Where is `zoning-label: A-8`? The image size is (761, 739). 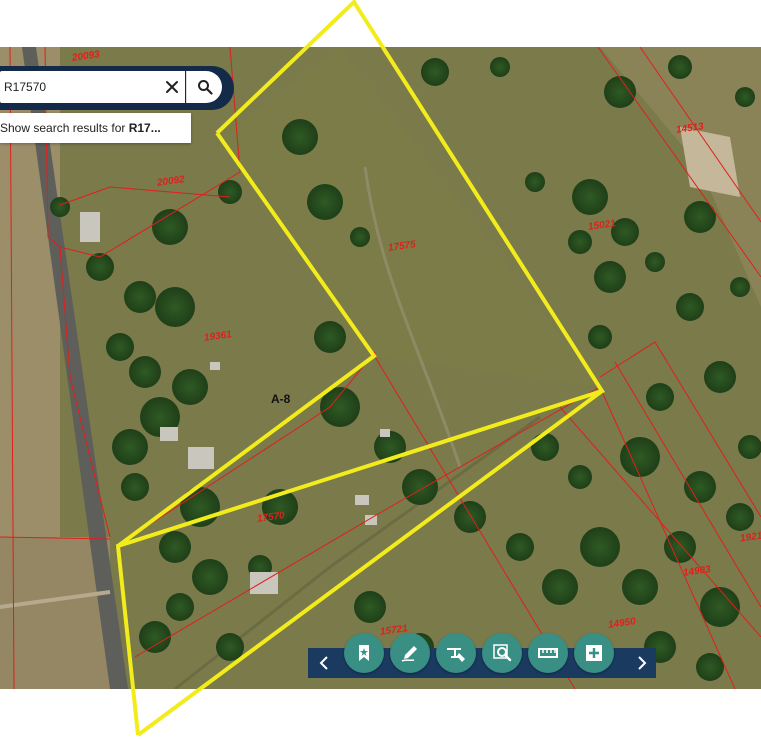 zoning-label: A-8 is located at coordinates (281, 399).